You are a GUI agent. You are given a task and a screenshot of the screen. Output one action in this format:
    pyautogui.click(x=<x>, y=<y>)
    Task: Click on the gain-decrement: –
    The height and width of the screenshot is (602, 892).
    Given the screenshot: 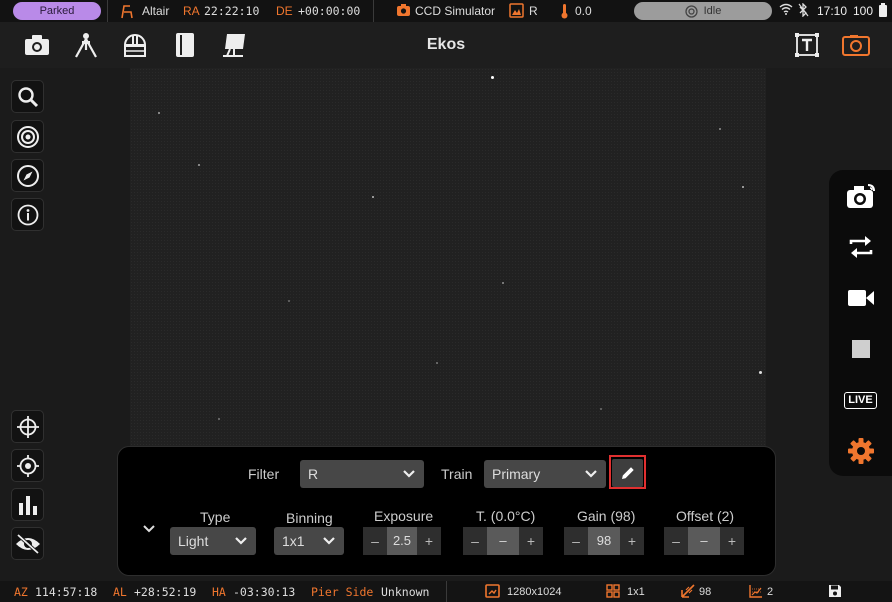 What is the action you would take?
    pyautogui.click(x=576, y=541)
    